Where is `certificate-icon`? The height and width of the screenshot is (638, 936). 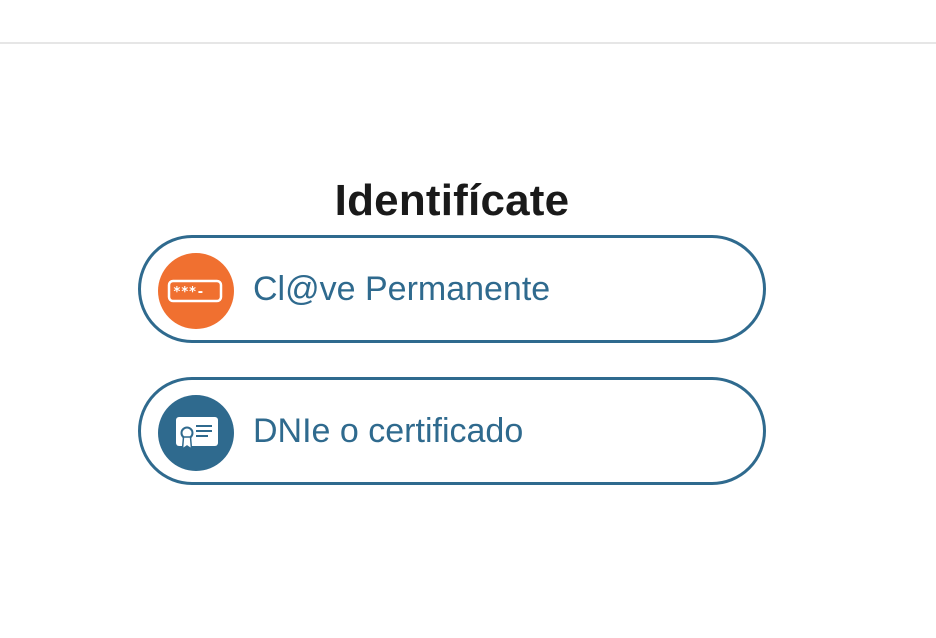
certificate-icon is located at coordinates (196, 433).